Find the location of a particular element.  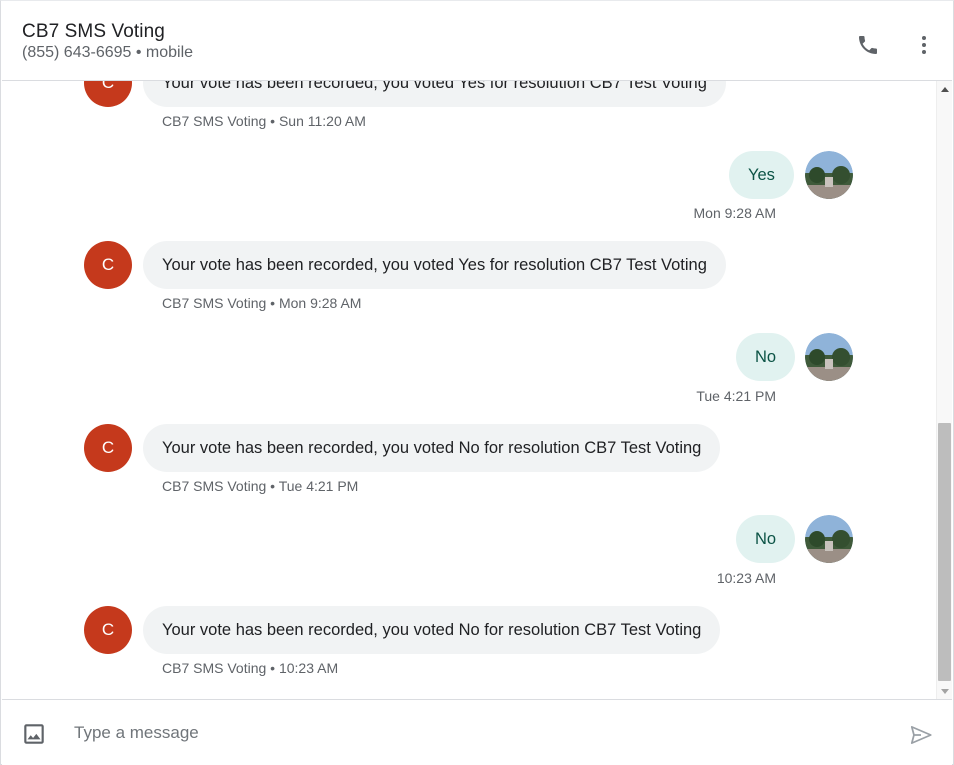

message-timestamp: CB7 SMS Voting • 10:23 AM is located at coordinates (250, 668).